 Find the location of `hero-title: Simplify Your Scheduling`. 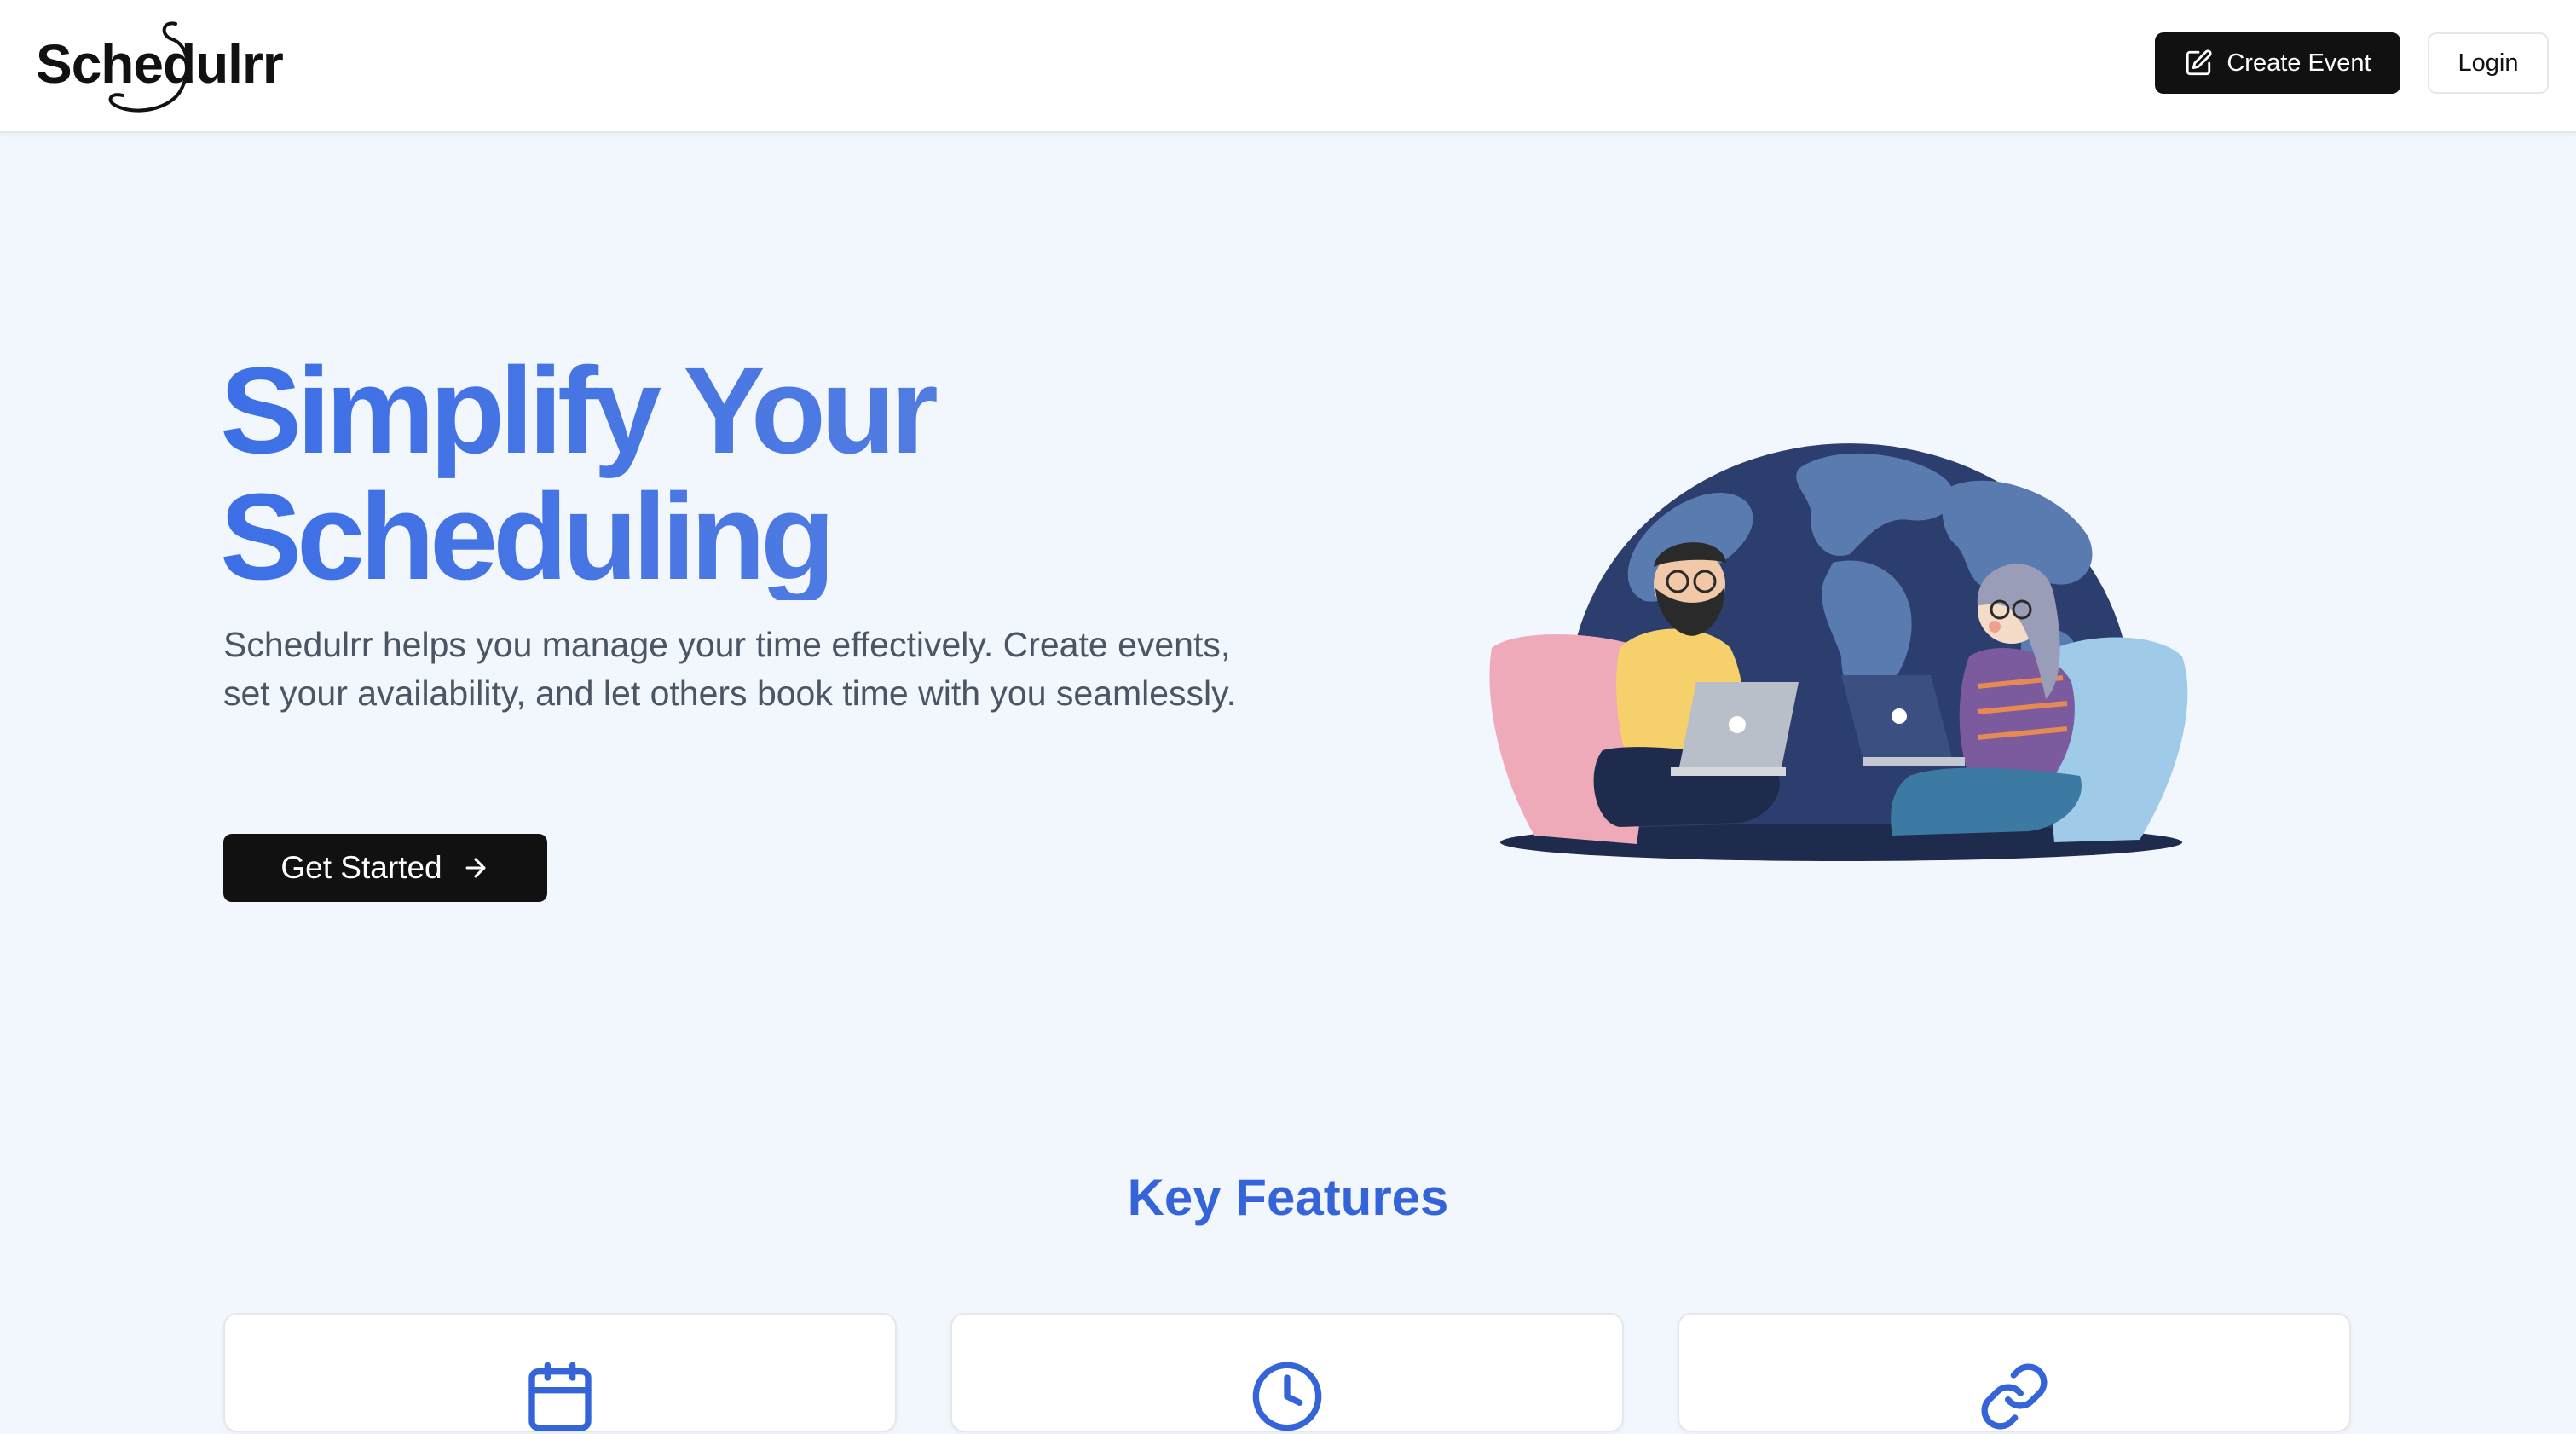

hero-title: Simplify Your Scheduling is located at coordinates (774, 474).